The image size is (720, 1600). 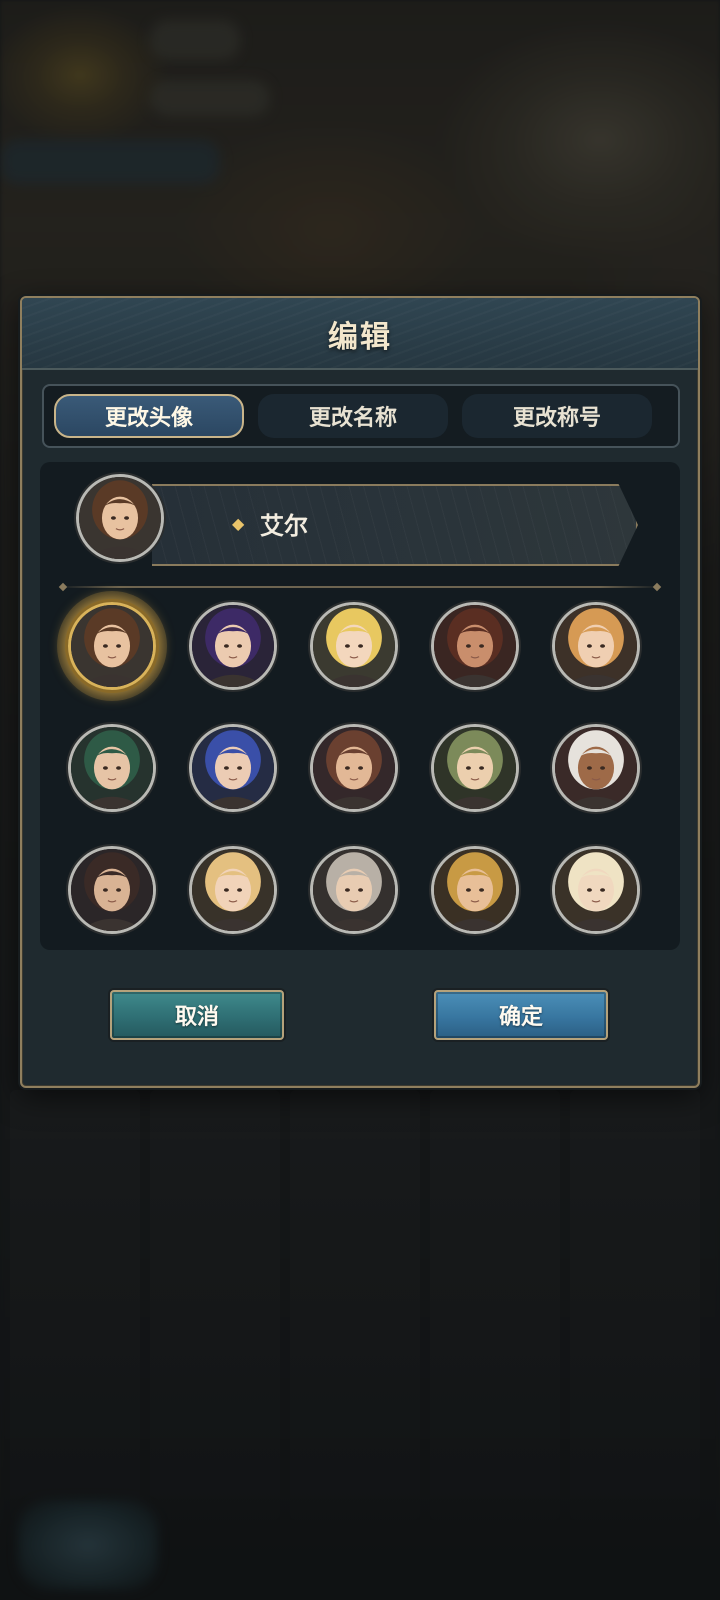 I want to click on avatar-option-auburn-hair-man, so click(x=354, y=768).